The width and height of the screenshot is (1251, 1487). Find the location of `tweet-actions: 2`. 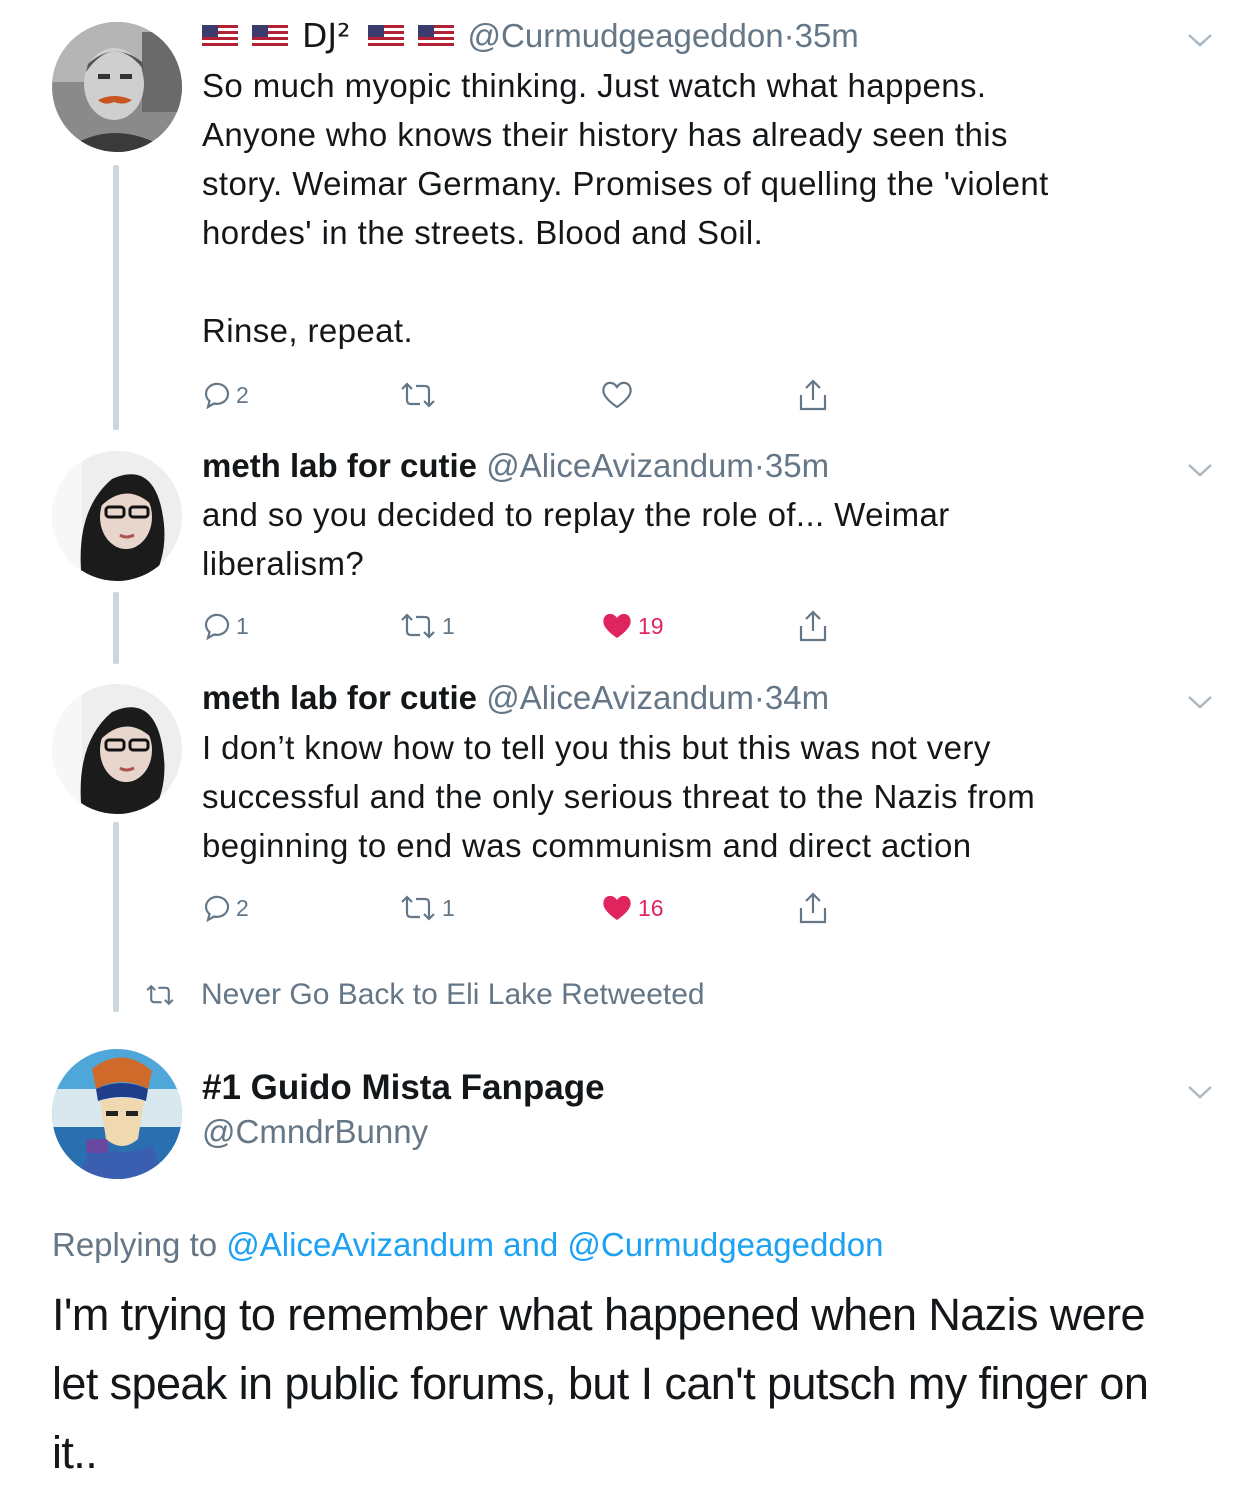

tweet-actions: 2 is located at coordinates (522, 395).